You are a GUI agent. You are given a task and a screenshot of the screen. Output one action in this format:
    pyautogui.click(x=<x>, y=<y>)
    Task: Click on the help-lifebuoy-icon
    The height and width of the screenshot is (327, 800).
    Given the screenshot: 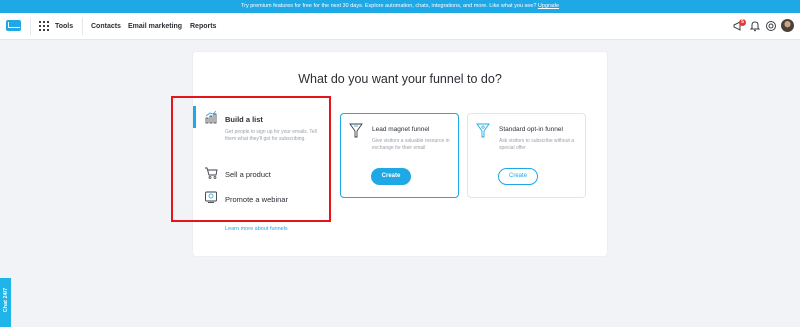 What is the action you would take?
    pyautogui.click(x=771, y=26)
    